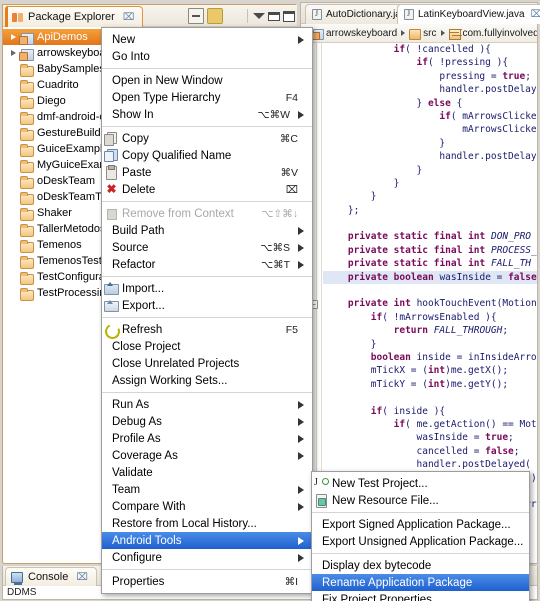  What do you see at coordinates (468, 14) in the screenshot?
I see `editor-tab-latinkeyboardview: LatinKeyboardView.java ⌧` at bounding box center [468, 14].